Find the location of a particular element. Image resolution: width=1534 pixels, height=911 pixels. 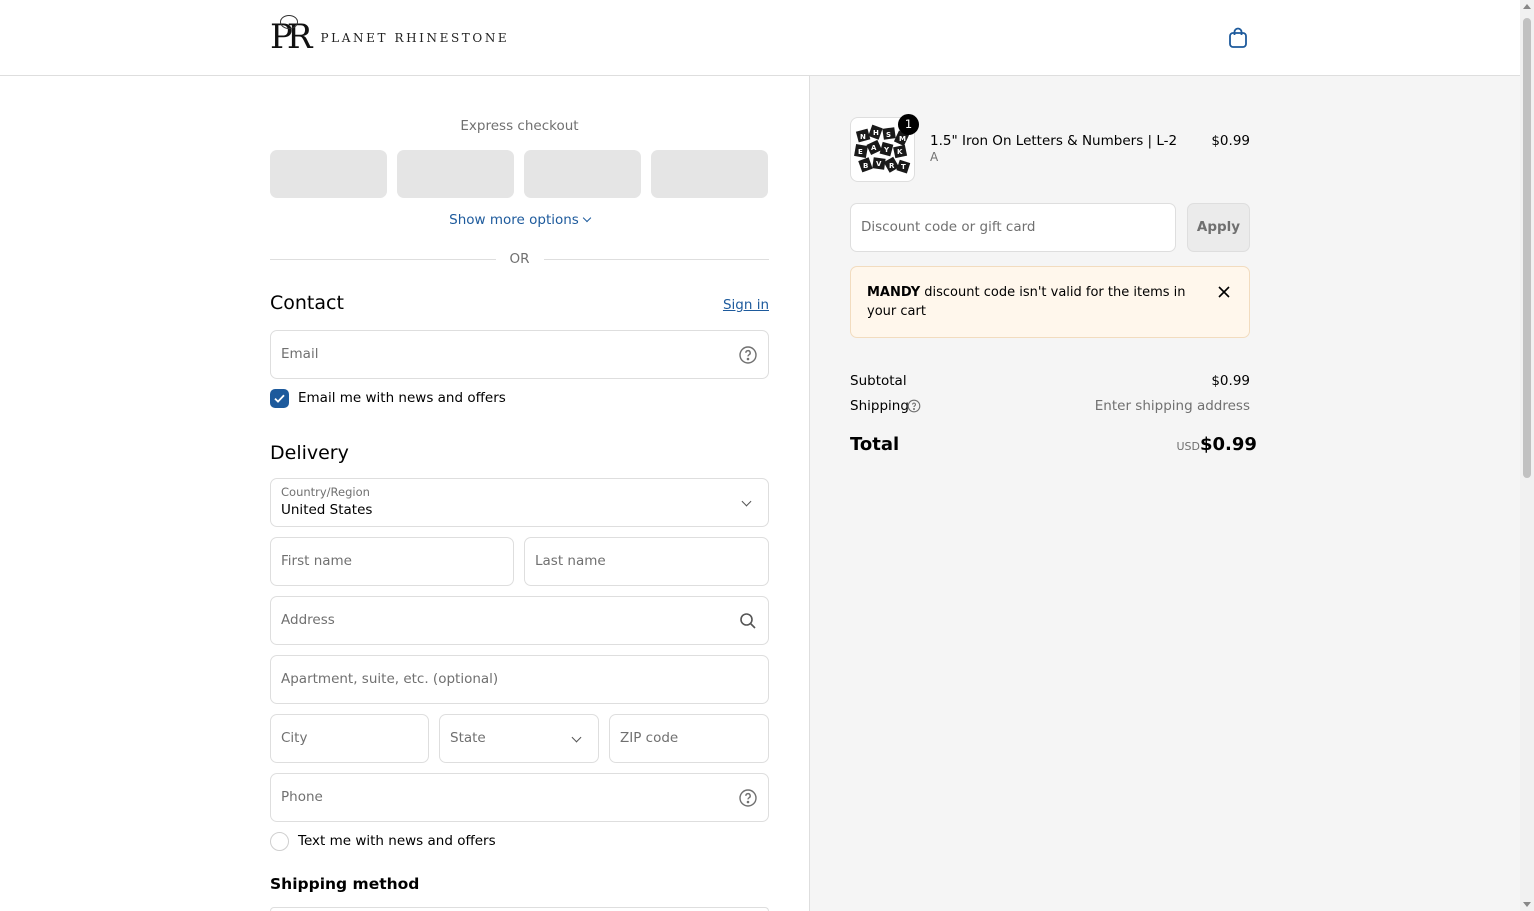

subtotal-label: Subtotal is located at coordinates (878, 381).